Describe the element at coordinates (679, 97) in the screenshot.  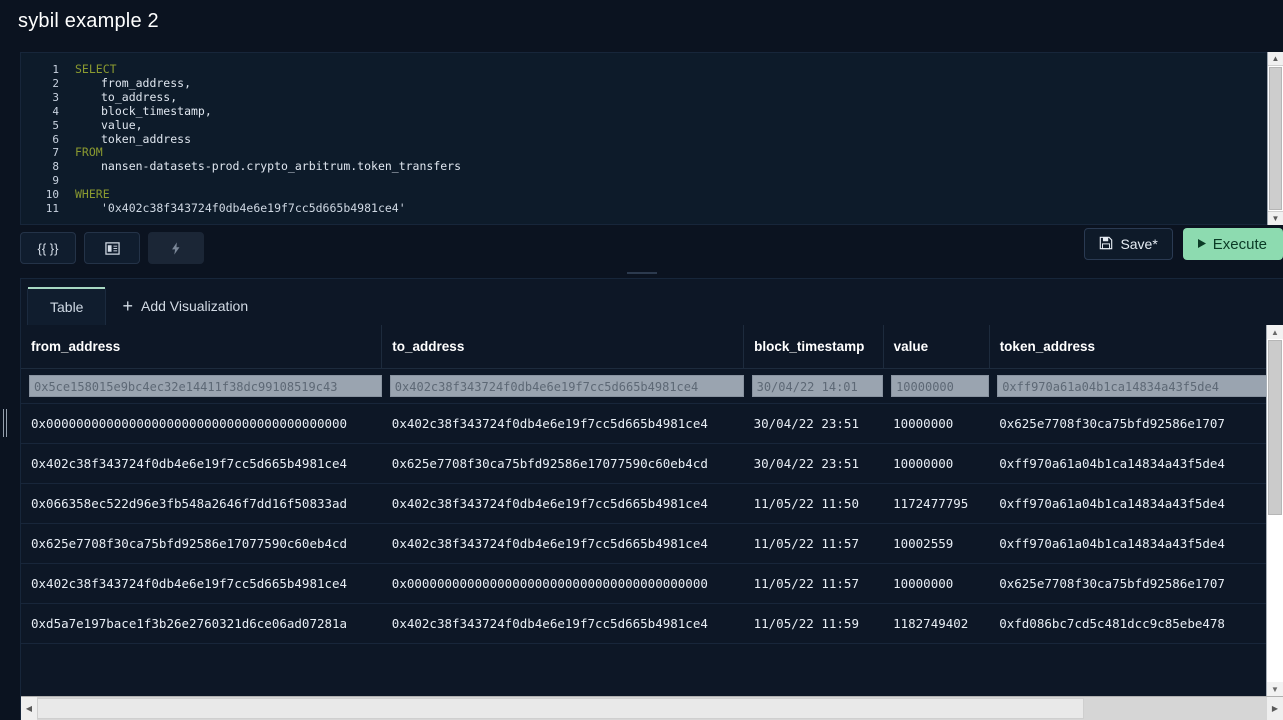
I see `code-line: to_address,` at that location.